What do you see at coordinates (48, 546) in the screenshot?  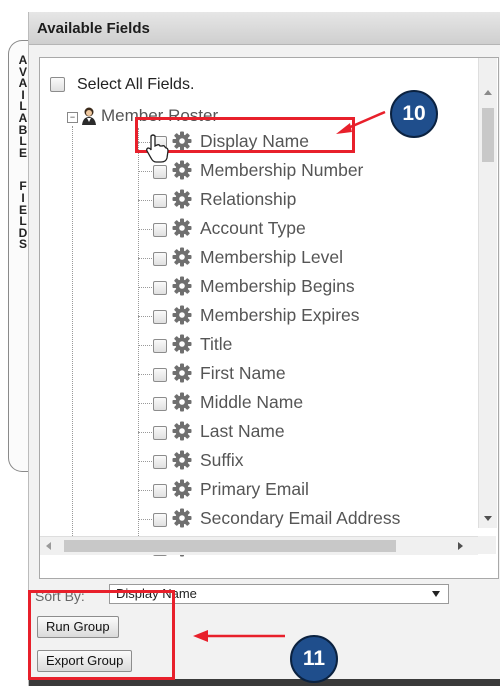 I see `scroll-left-icon` at bounding box center [48, 546].